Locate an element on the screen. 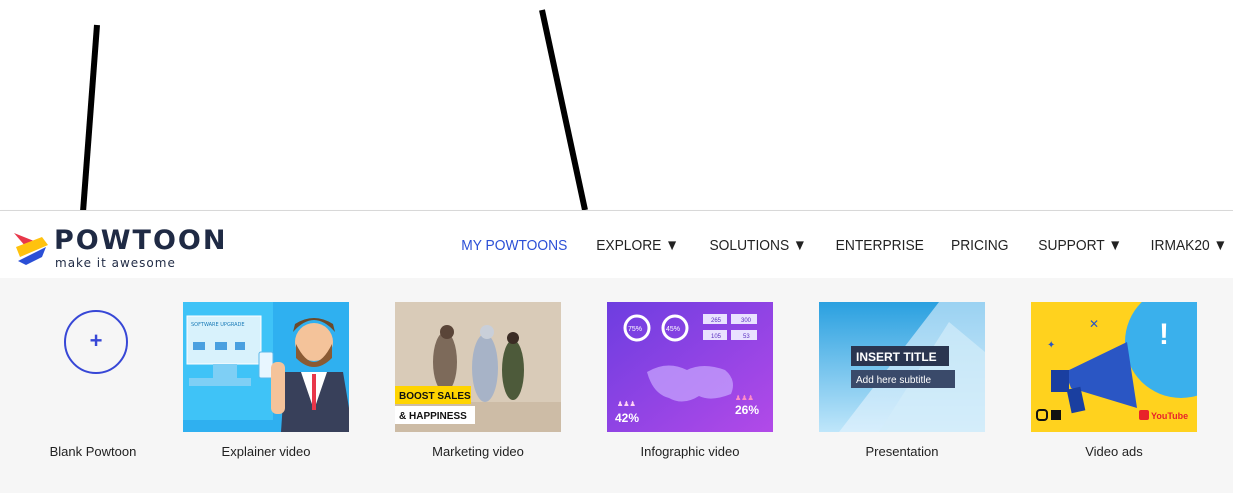  marketing-thumb-text-2: & HAPPINESS is located at coordinates (433, 416).